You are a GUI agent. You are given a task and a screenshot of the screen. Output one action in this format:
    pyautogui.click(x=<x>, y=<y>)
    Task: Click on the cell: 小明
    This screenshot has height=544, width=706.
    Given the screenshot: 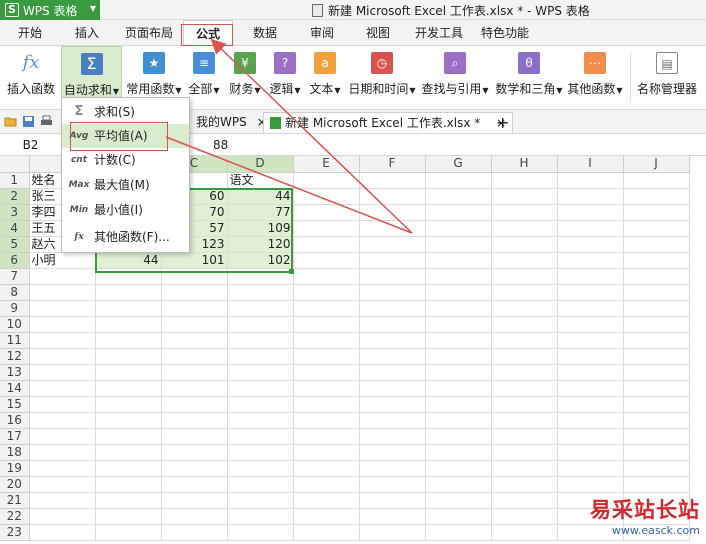 What is the action you would take?
    pyautogui.click(x=62, y=260)
    